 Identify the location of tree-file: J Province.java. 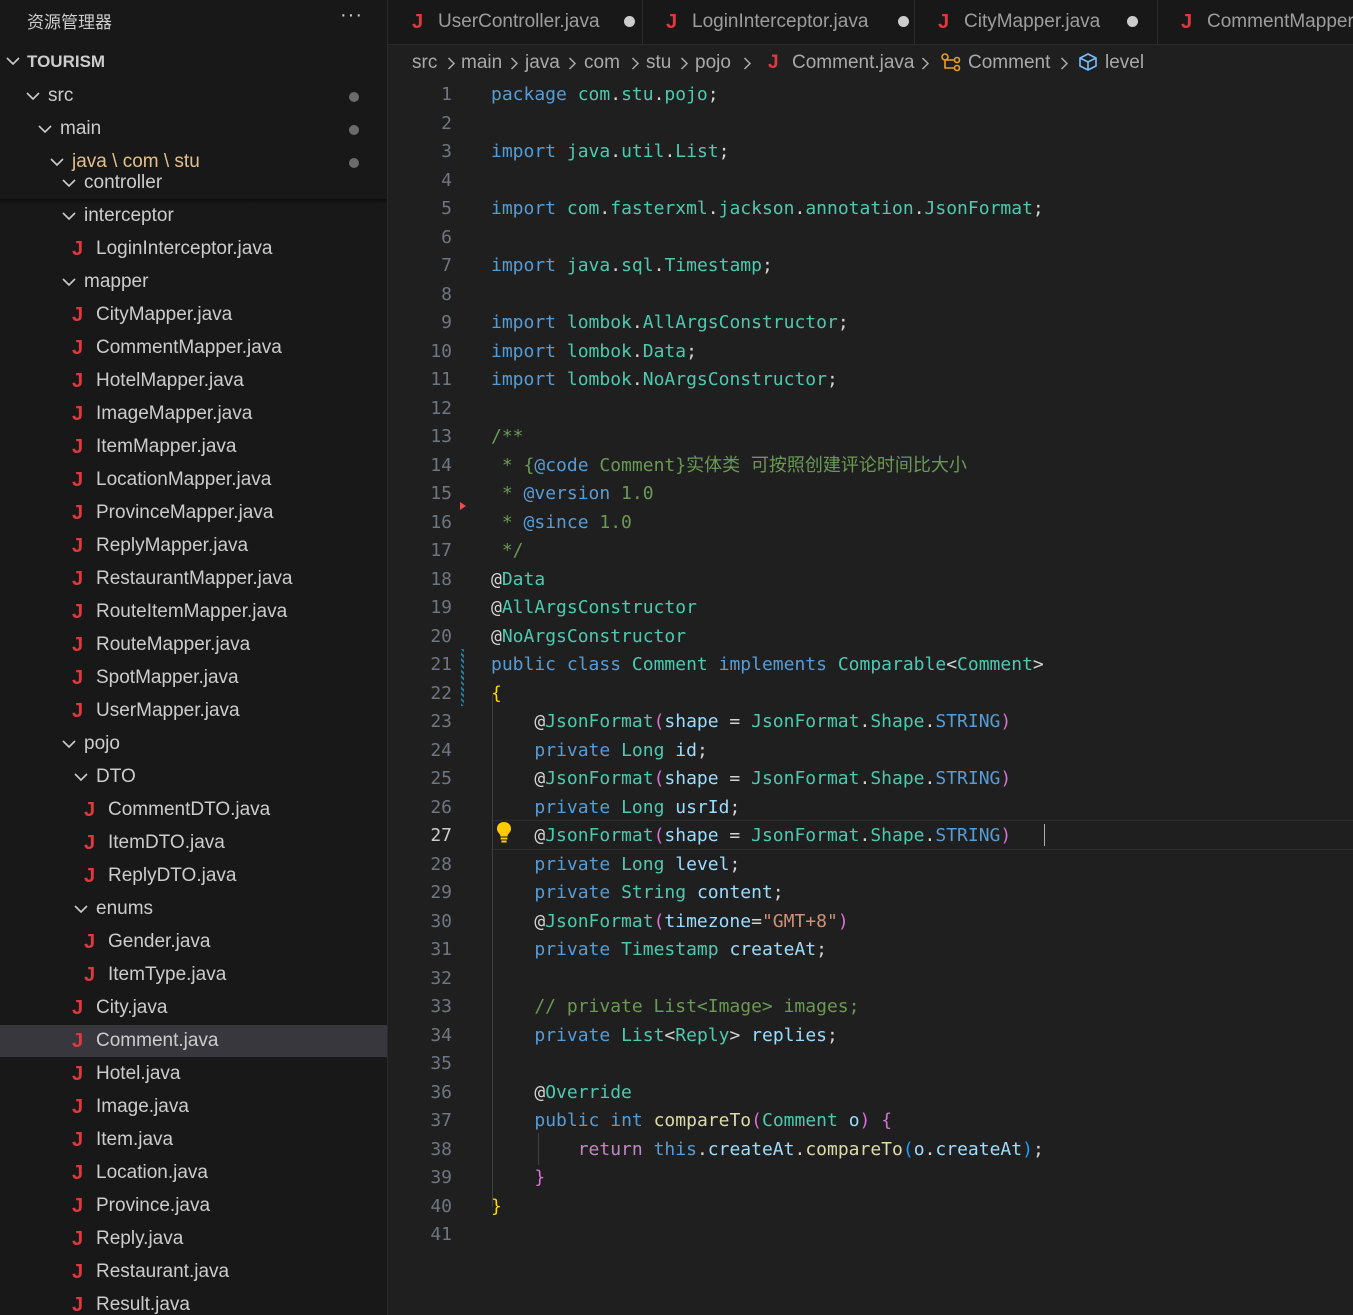
(193, 1206).